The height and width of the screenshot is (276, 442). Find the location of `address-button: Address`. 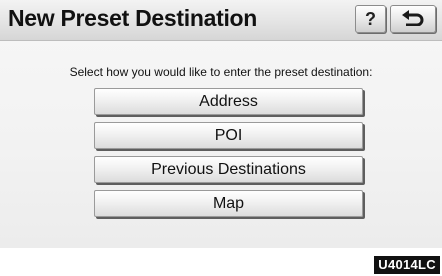

address-button: Address is located at coordinates (228, 101).